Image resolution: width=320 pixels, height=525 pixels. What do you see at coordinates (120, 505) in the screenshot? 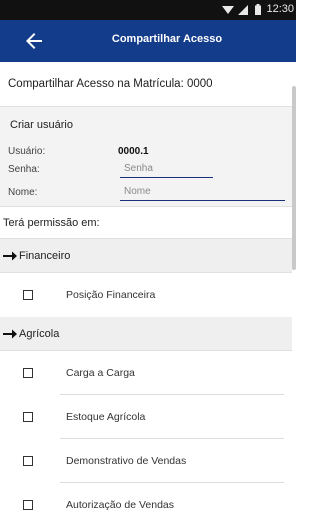
I see `item-label: Autorização de Vendas` at bounding box center [120, 505].